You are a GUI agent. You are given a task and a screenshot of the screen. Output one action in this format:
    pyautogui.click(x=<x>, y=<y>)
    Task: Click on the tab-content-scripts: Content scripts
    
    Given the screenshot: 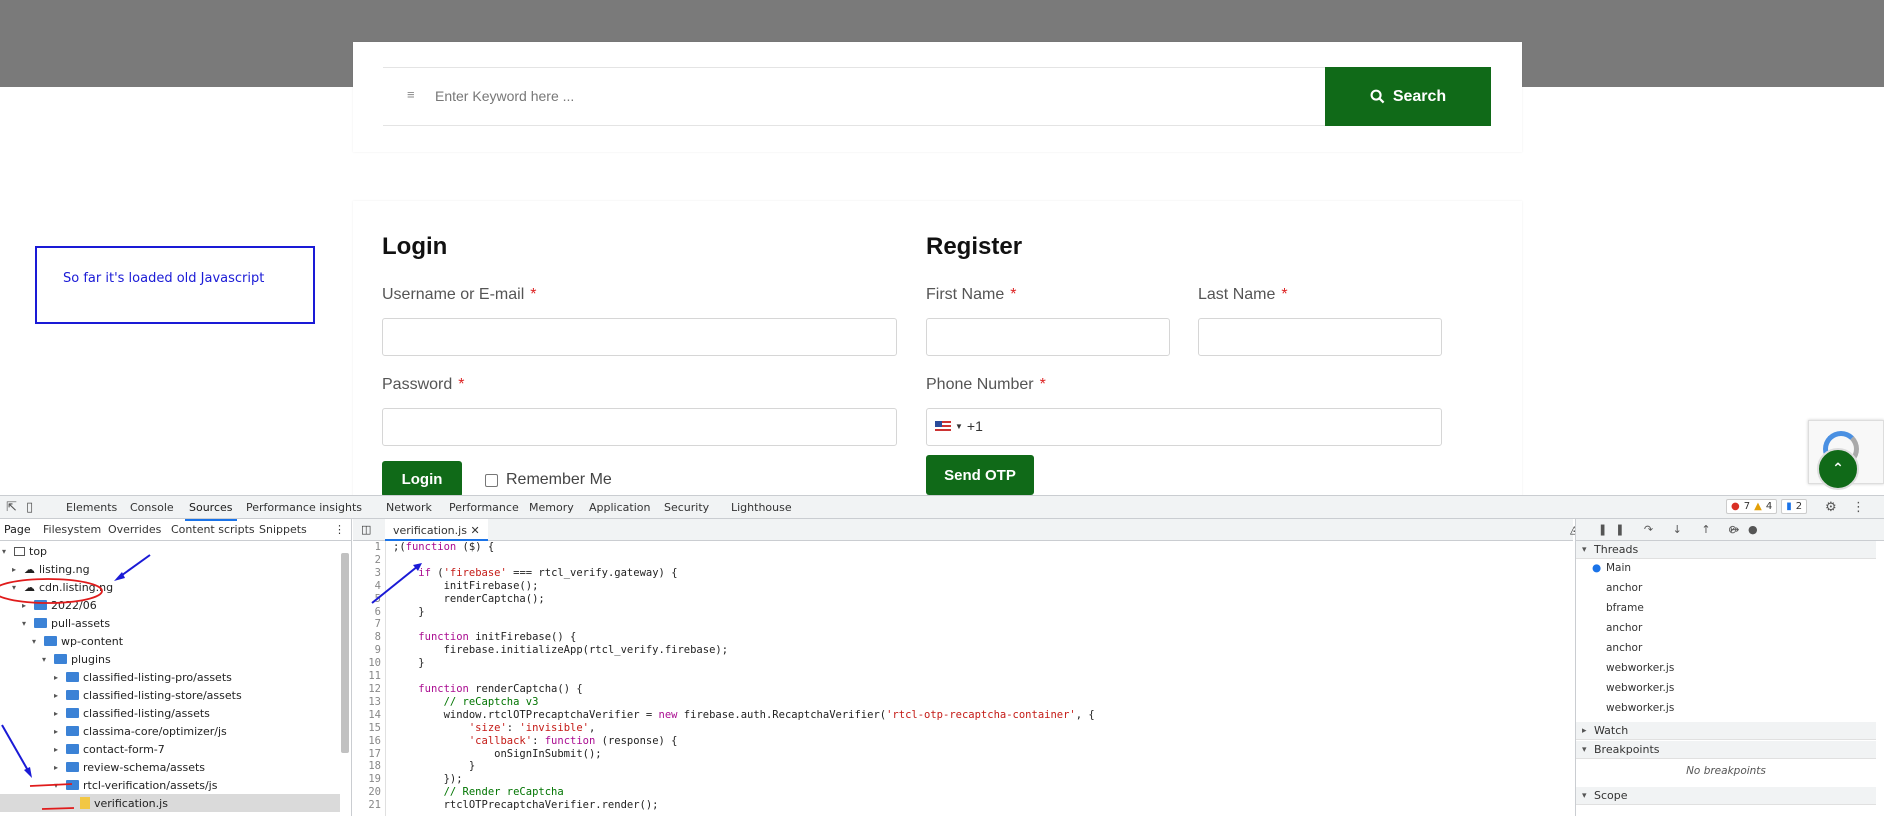 What is the action you would take?
    pyautogui.click(x=213, y=529)
    